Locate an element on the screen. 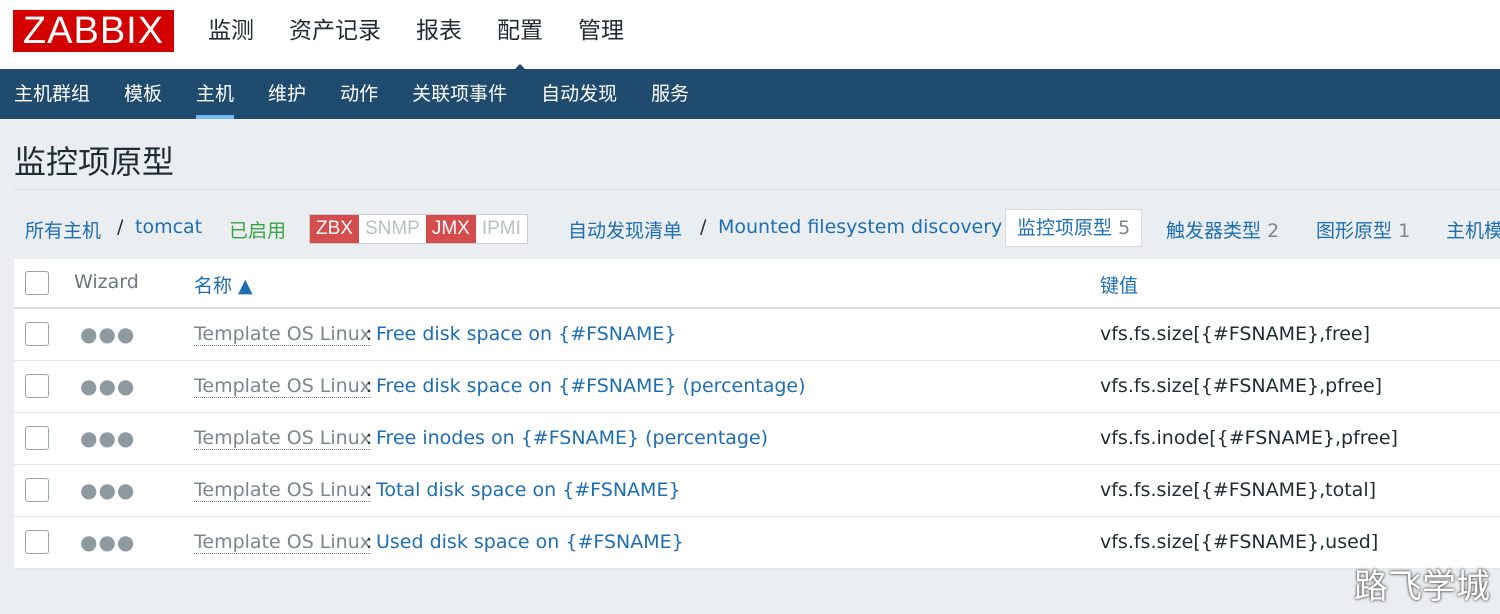 This screenshot has width=1500, height=614. item-key: vfs.fs.size[{#FSNAME},pfree] is located at coordinates (1241, 386).